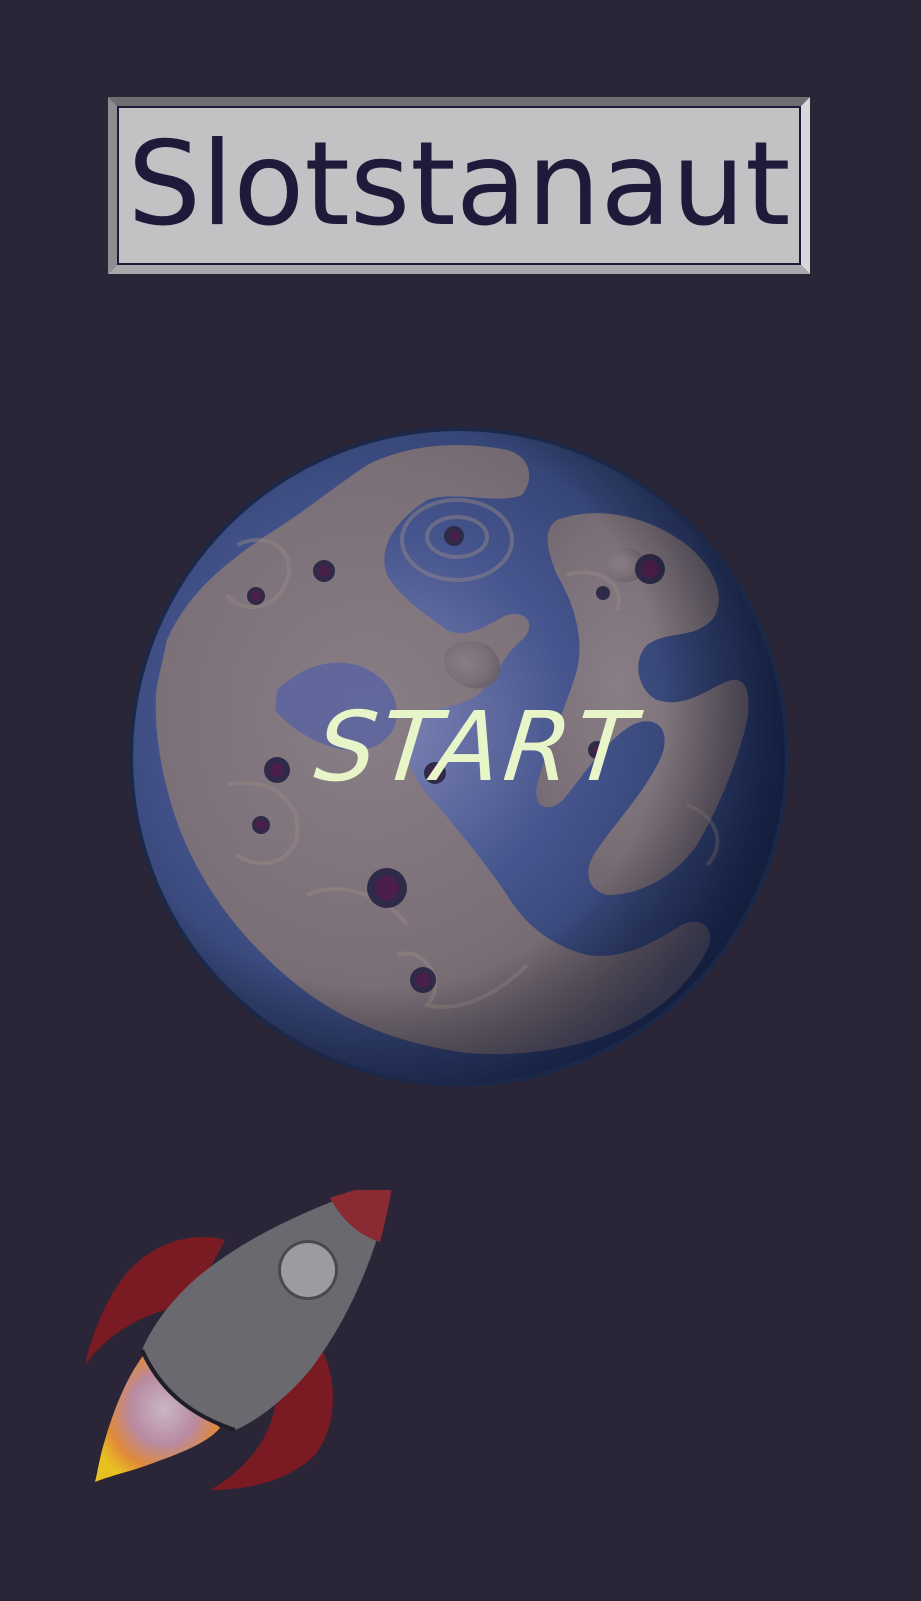 This screenshot has height=1601, width=921. Describe the element at coordinates (238, 1340) in the screenshot. I see `rocket-icon` at that location.